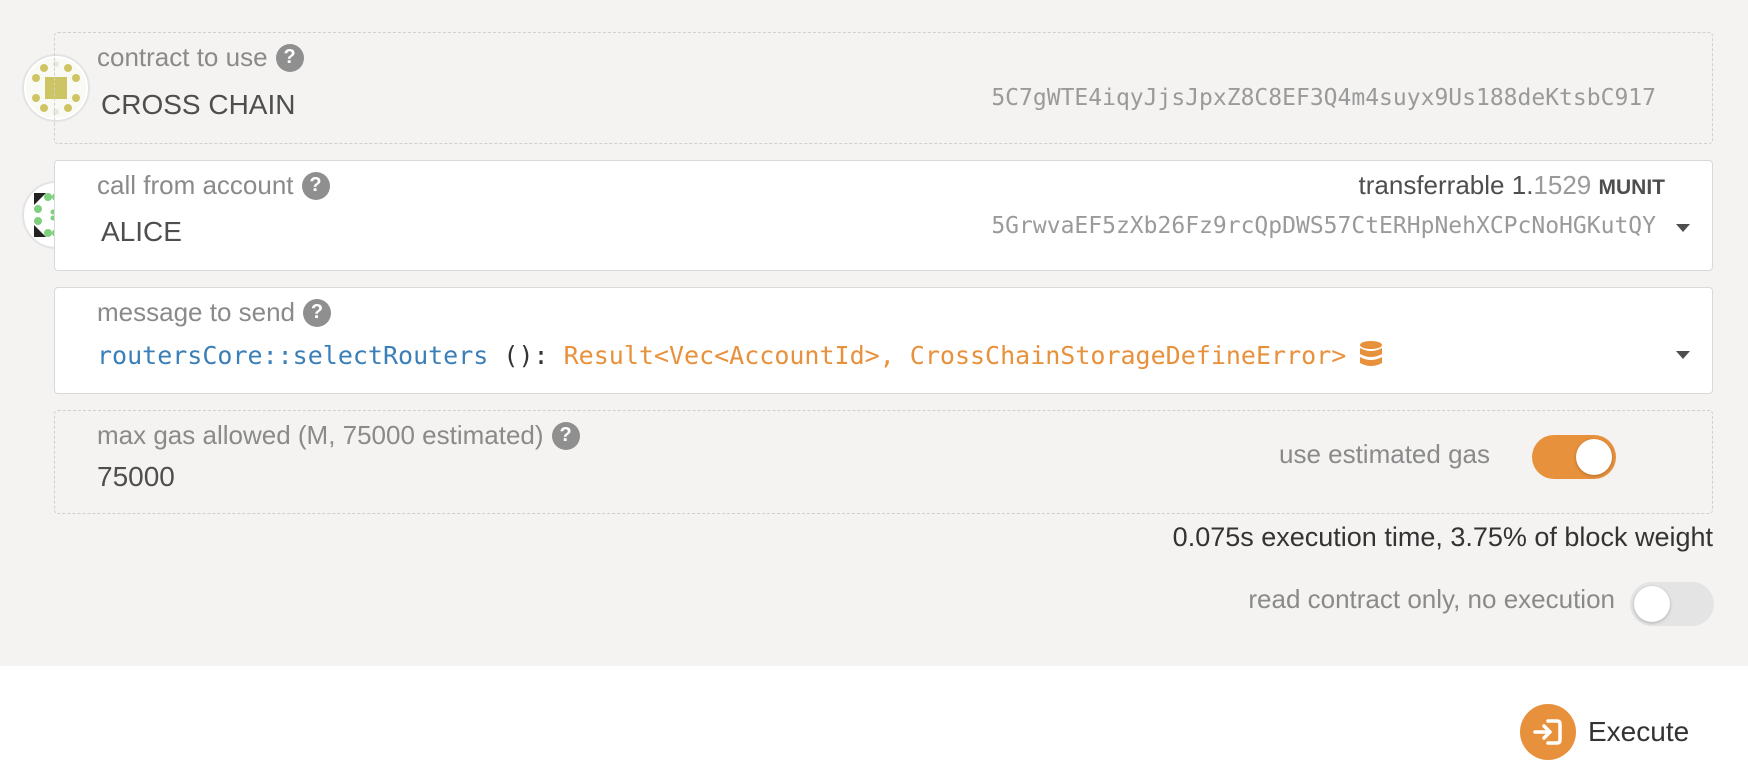  I want to click on use-estimated-gas-toggle, so click(1574, 457).